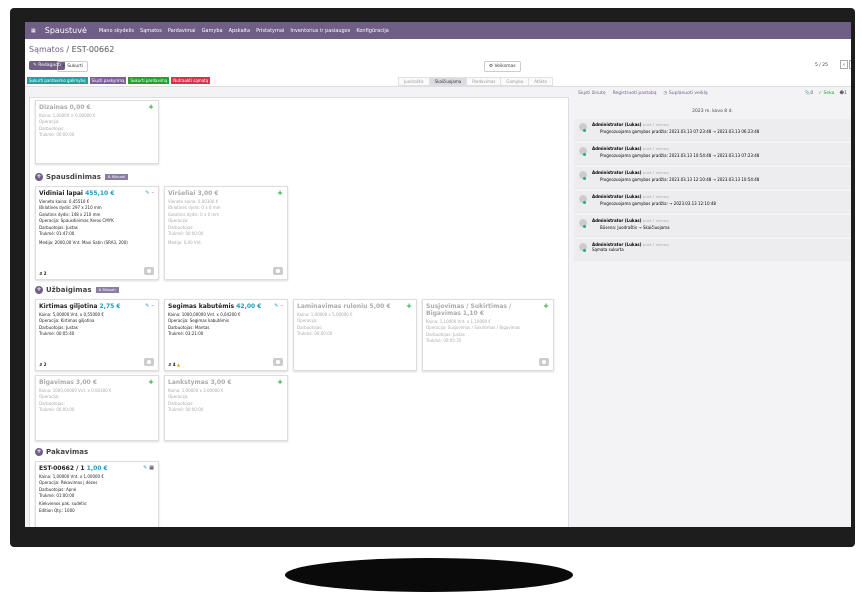 The image size is (862, 596). What do you see at coordinates (116, 31) in the screenshot?
I see `menu-dashboard: Mano skydelis` at bounding box center [116, 31].